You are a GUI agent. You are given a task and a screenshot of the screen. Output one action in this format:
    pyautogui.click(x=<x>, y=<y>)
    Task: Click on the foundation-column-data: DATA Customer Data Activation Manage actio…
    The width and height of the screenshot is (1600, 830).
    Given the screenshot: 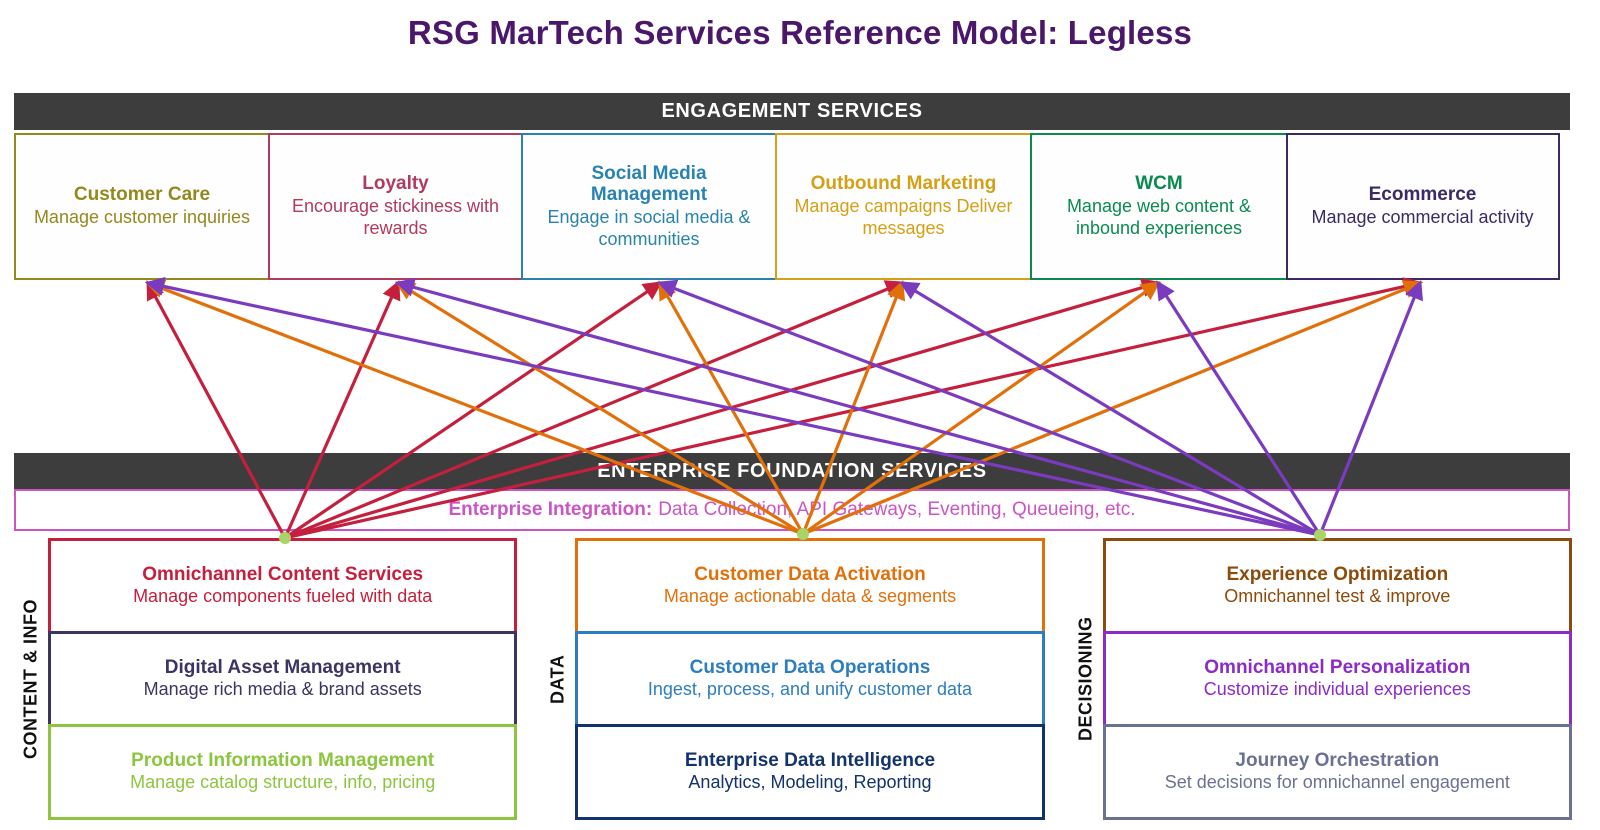 What is the action you would take?
    pyautogui.click(x=793, y=679)
    